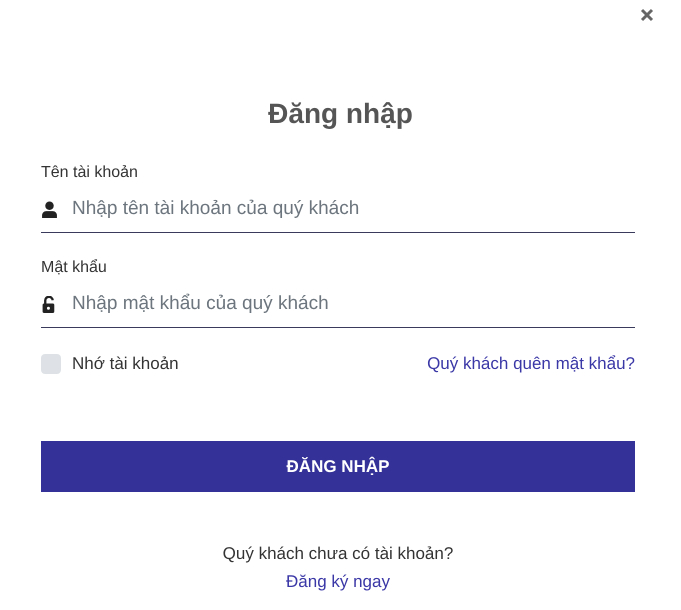  I want to click on dialog-title: Đăng nhập, so click(340, 114).